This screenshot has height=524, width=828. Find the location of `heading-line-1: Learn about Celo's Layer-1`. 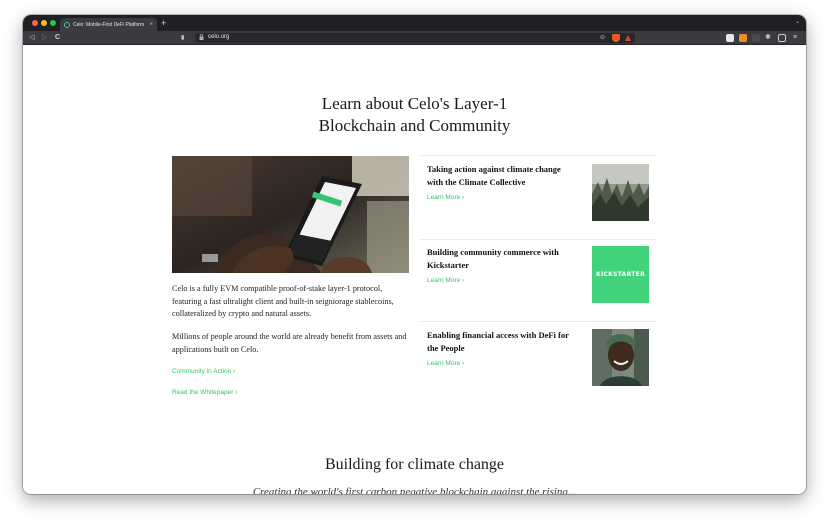

heading-line-1: Learn about Celo's Layer-1 is located at coordinates (414, 103).